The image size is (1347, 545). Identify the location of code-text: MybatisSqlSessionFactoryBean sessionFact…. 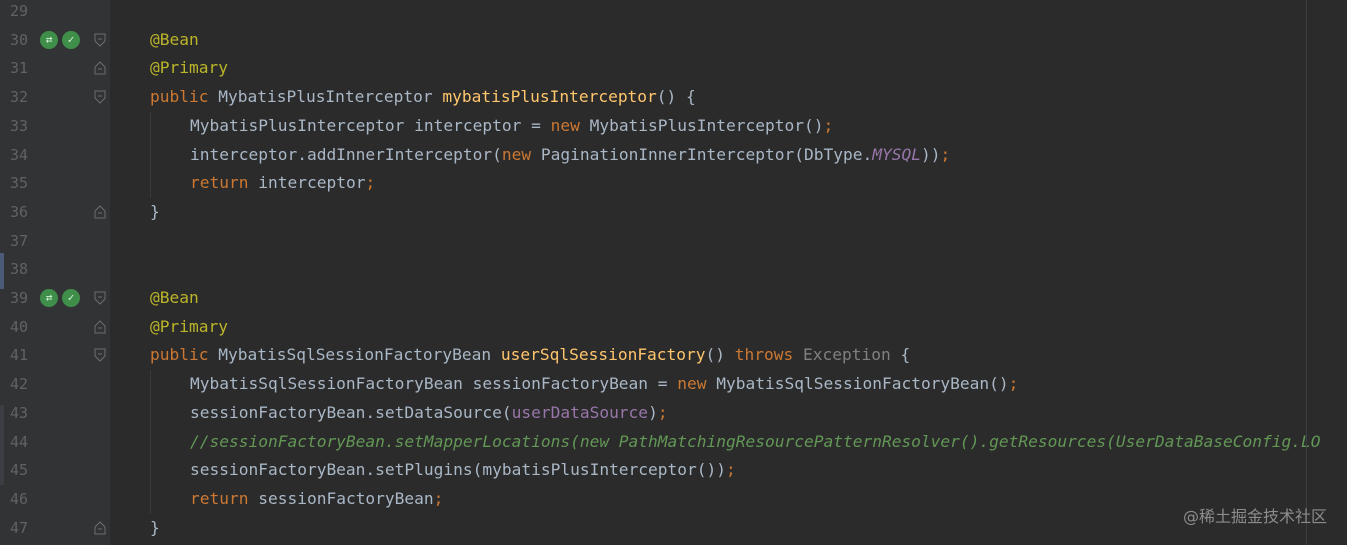
(604, 384).